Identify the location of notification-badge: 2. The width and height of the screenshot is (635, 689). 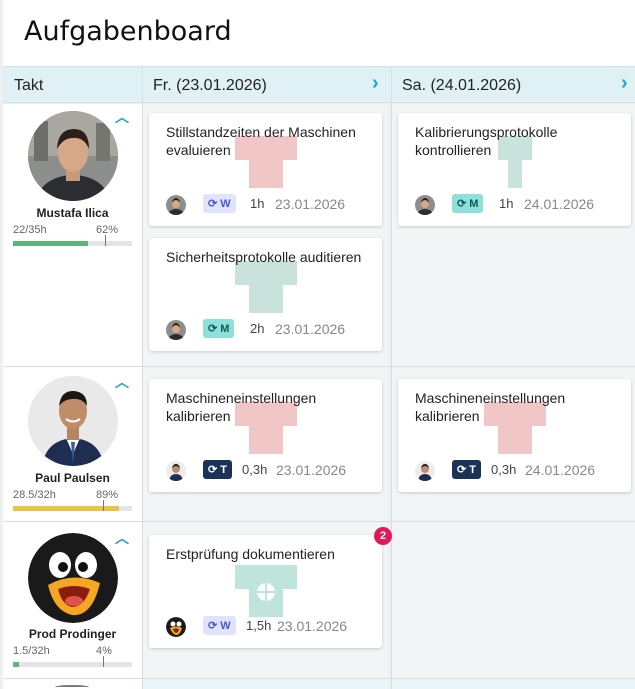
(383, 536).